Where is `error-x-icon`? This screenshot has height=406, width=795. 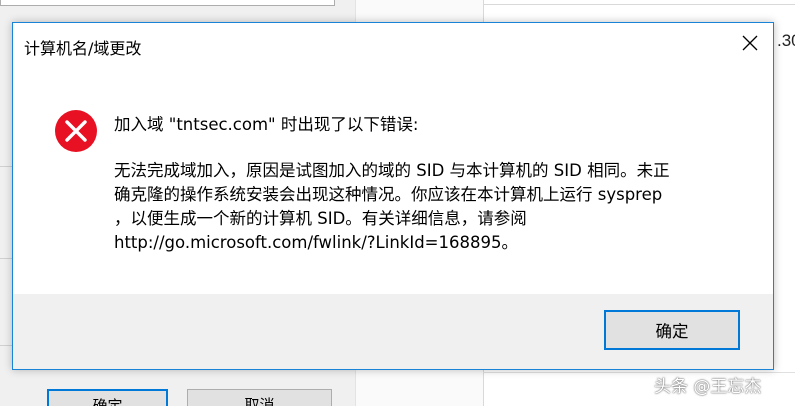 error-x-icon is located at coordinates (76, 131).